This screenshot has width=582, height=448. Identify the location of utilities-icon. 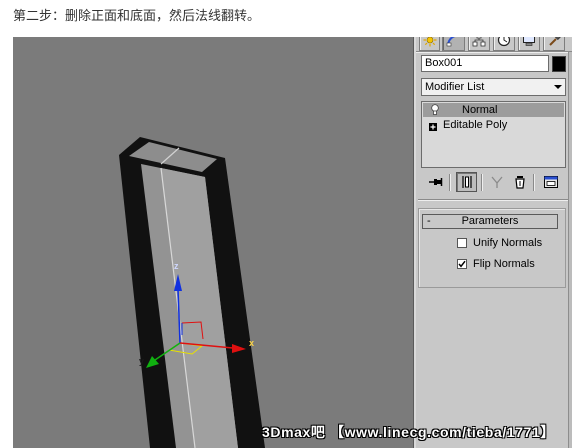
(555, 41).